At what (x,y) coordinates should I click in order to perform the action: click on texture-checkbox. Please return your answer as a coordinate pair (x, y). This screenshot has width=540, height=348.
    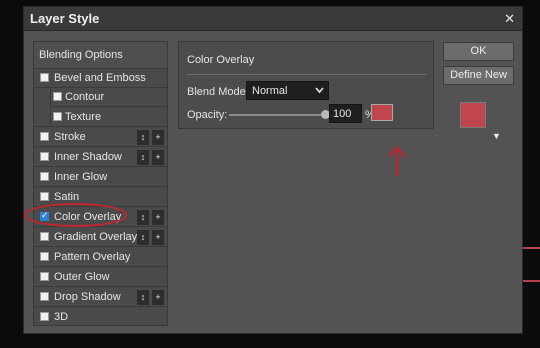
    Looking at the image, I should click on (57, 116).